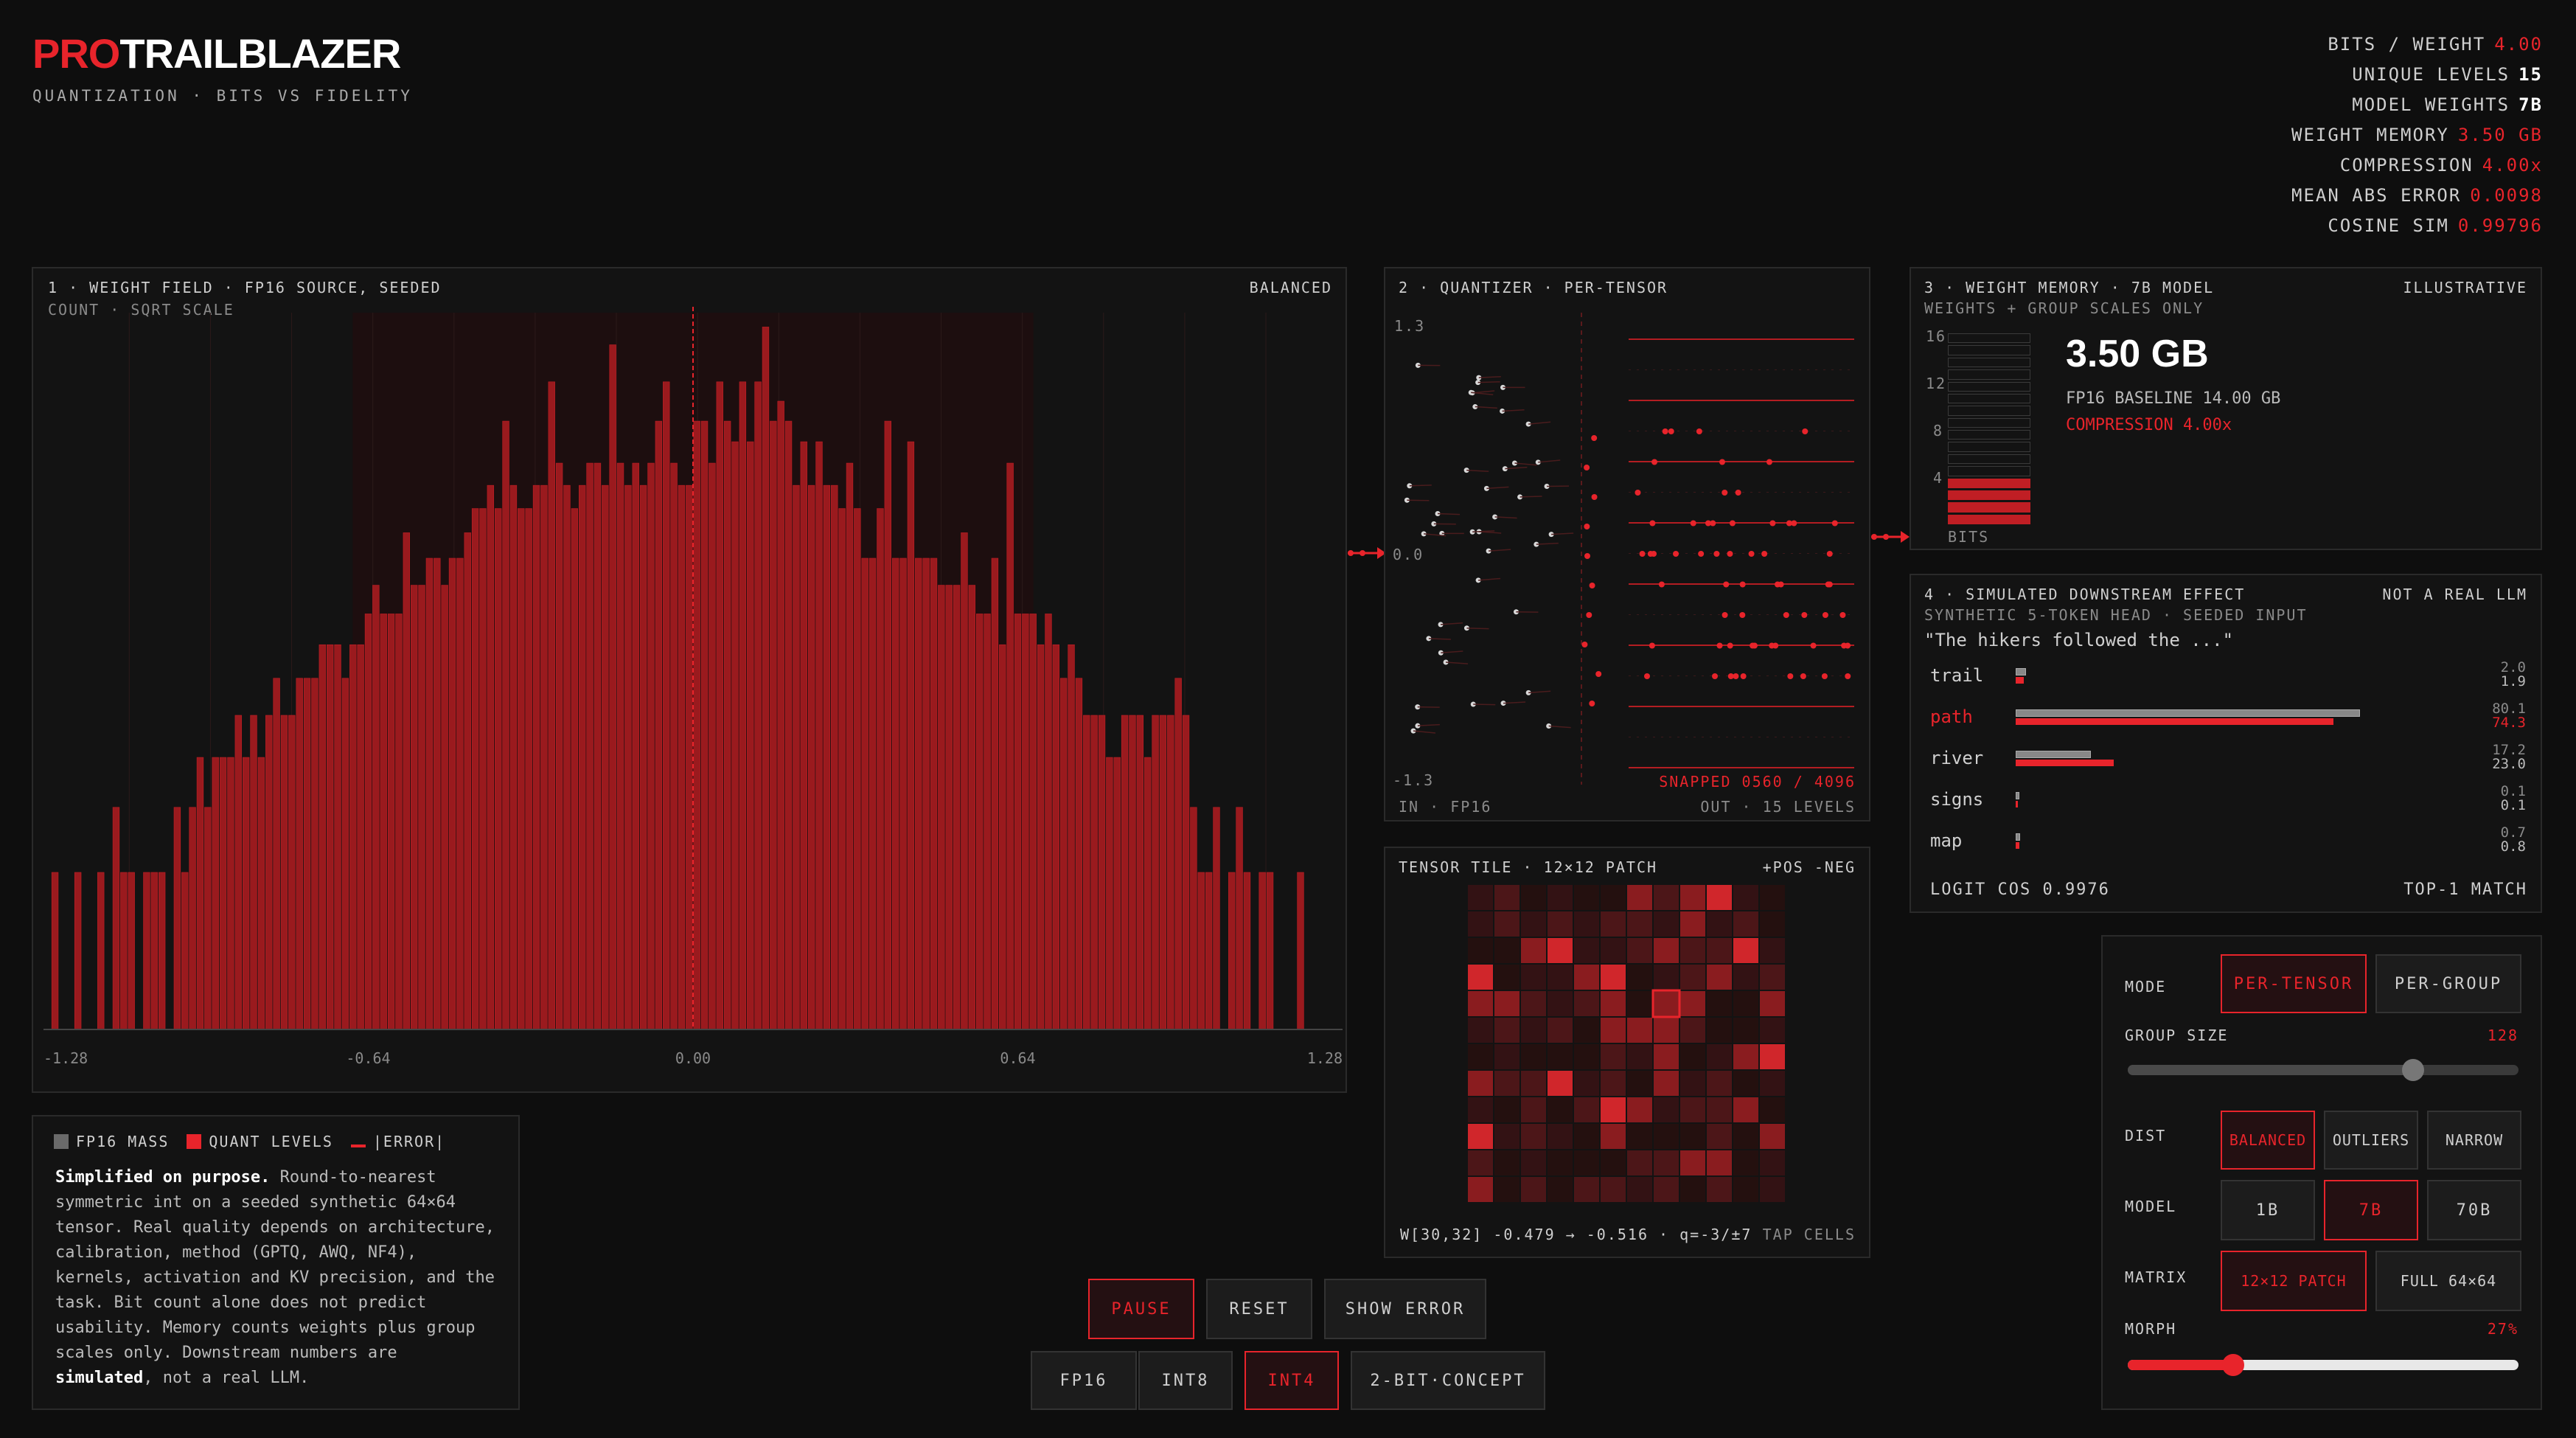 This screenshot has width=2576, height=1438. I want to click on morph-slider, so click(2323, 1365).